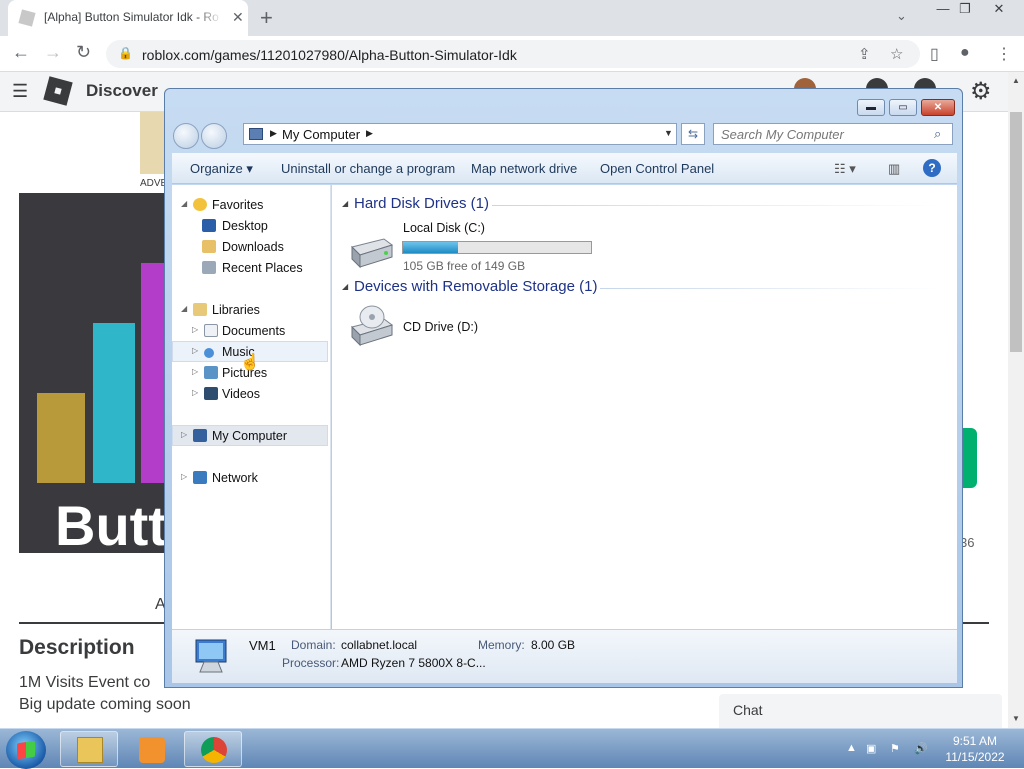  What do you see at coordinates (965, 10) in the screenshot?
I see `browser-restore-button: ❐` at bounding box center [965, 10].